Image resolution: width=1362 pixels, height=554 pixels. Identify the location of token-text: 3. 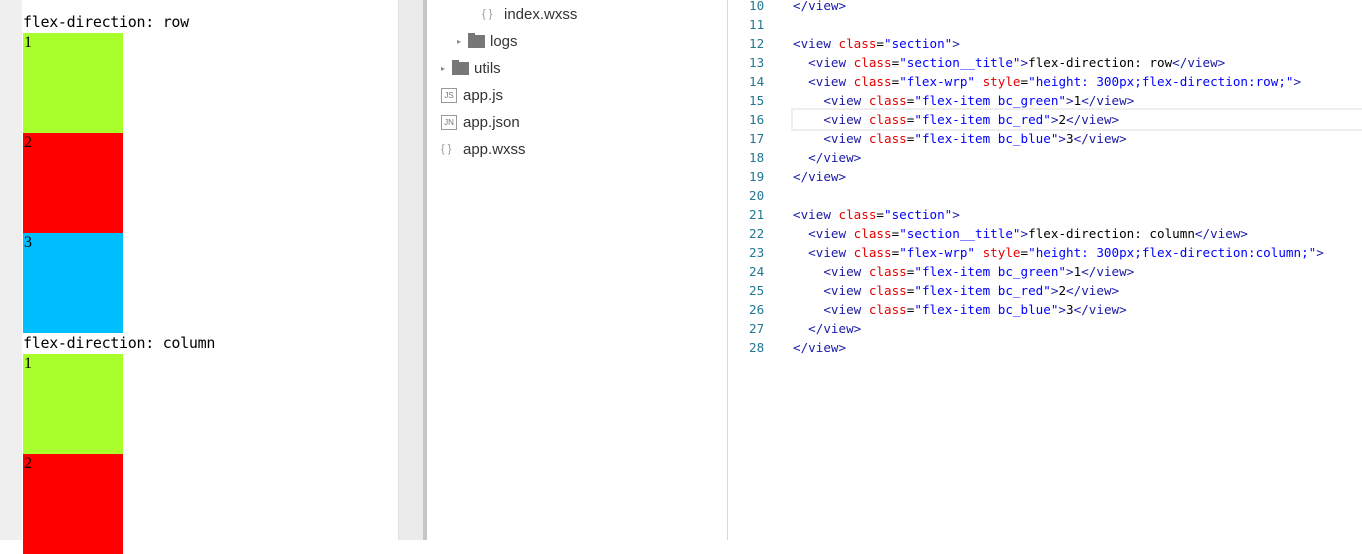
(1070, 309).